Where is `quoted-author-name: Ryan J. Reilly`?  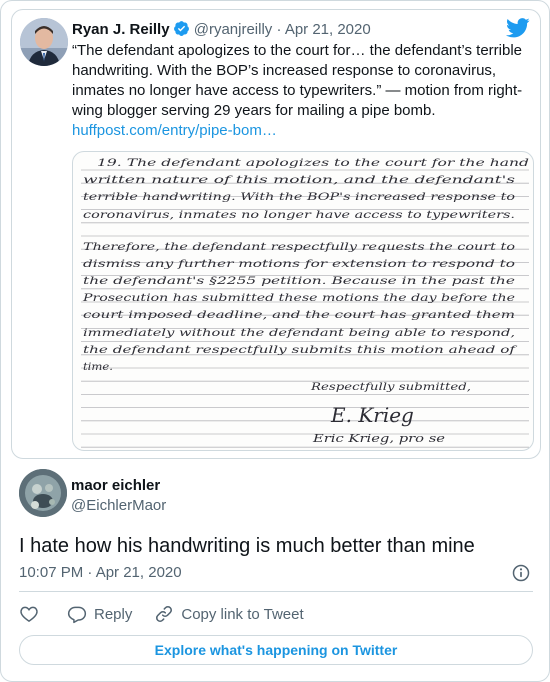
quoted-author-name: Ryan J. Reilly is located at coordinates (121, 29).